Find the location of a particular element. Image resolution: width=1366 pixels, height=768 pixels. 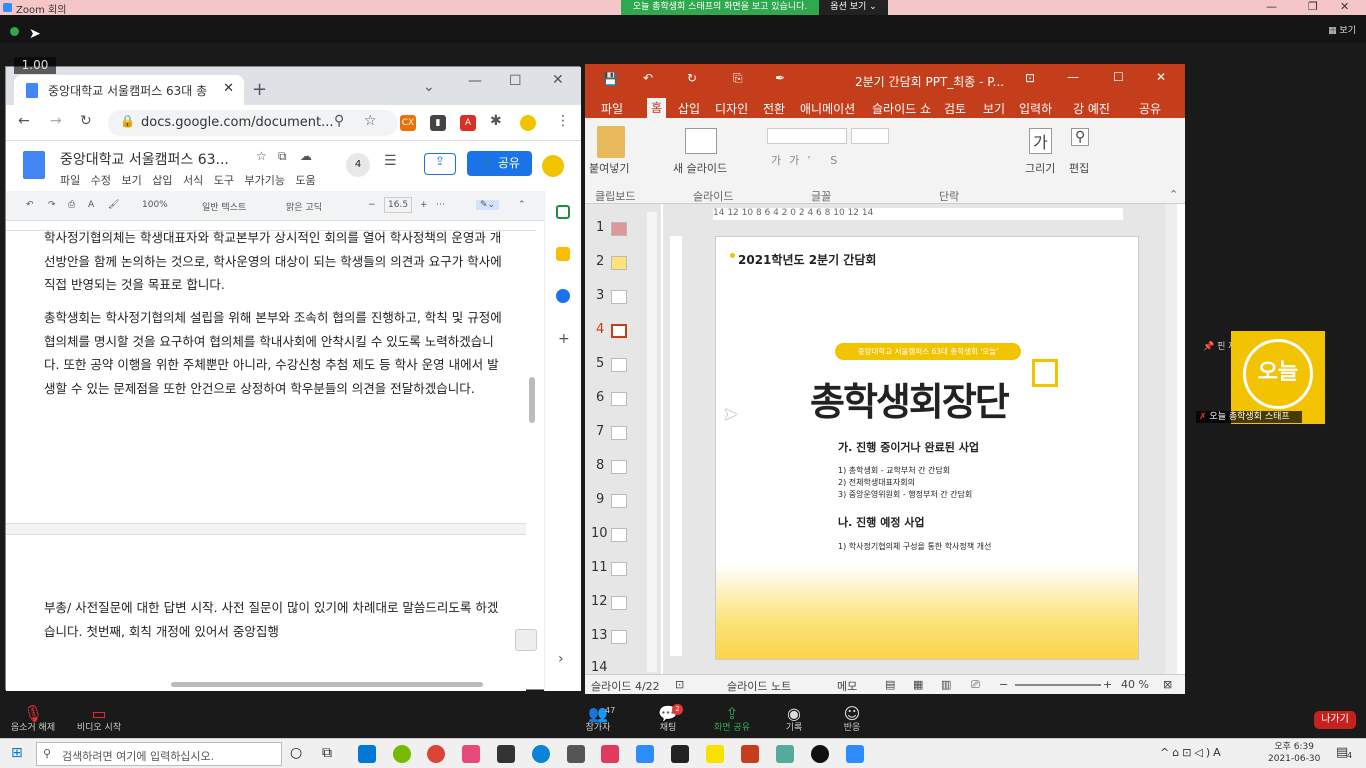

zoom-app-icon is located at coordinates (855, 754).